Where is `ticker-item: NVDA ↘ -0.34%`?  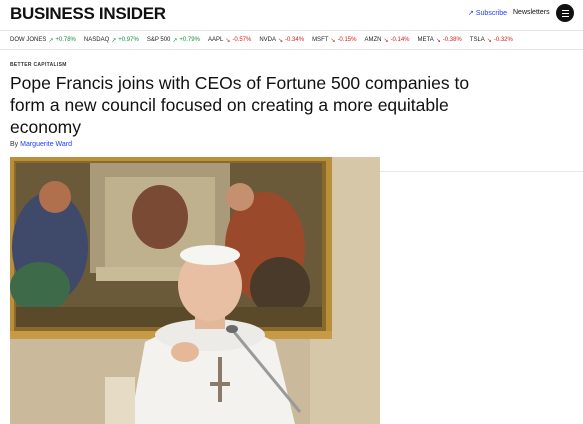
ticker-item: NVDA ↘ -0.34% is located at coordinates (281, 40).